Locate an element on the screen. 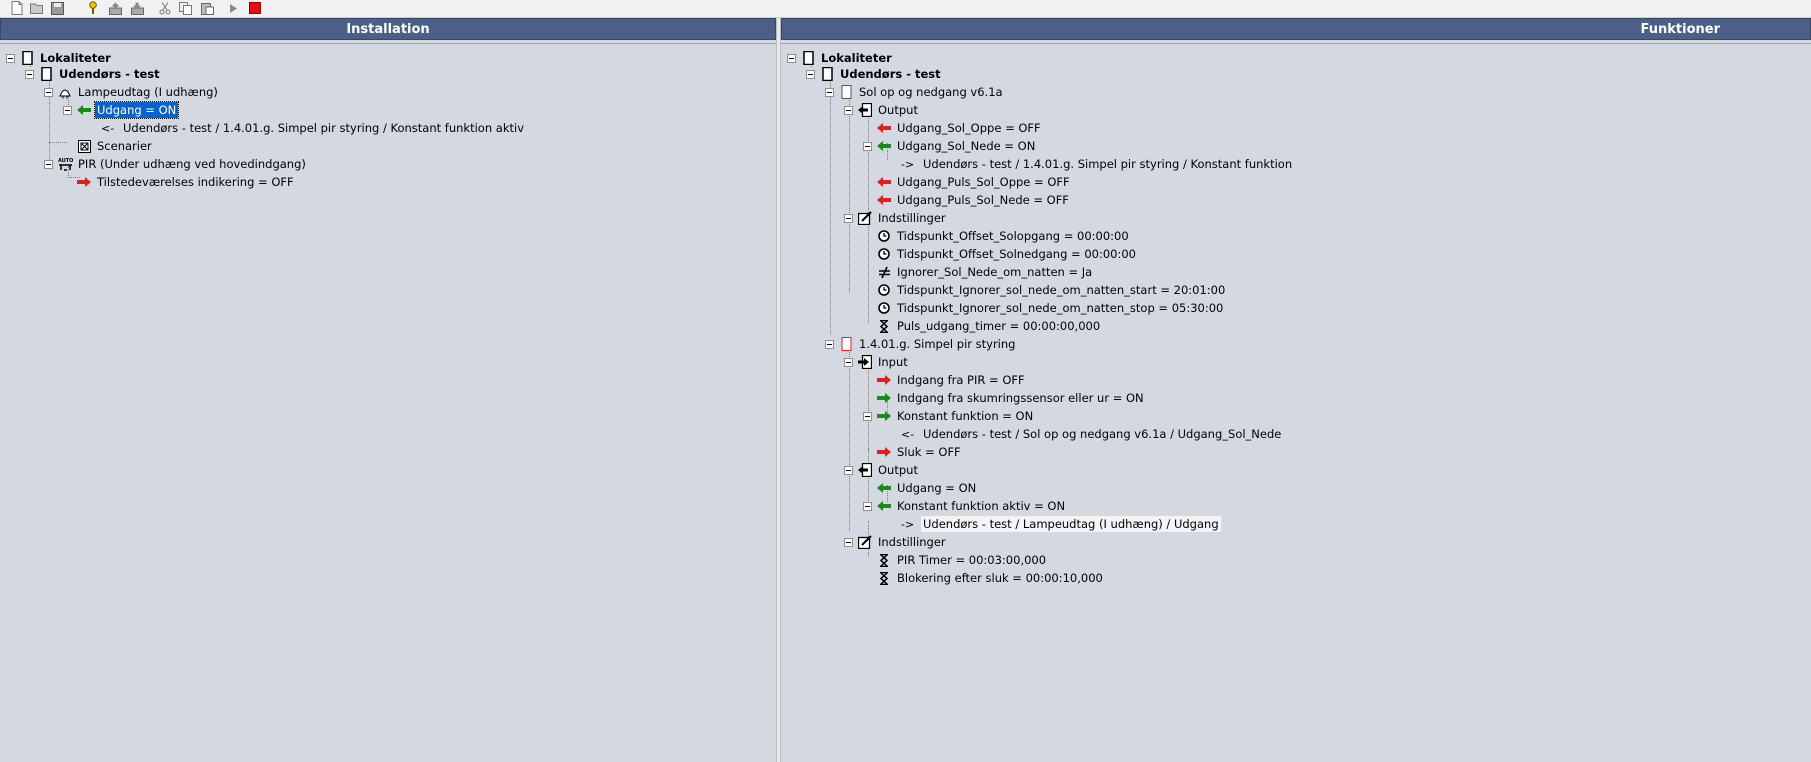 Image resolution: width=1811 pixels, height=762 pixels. tree-node-sun-output: Udgang_Puls_Sol_Nede = OFF is located at coordinates (967, 200).